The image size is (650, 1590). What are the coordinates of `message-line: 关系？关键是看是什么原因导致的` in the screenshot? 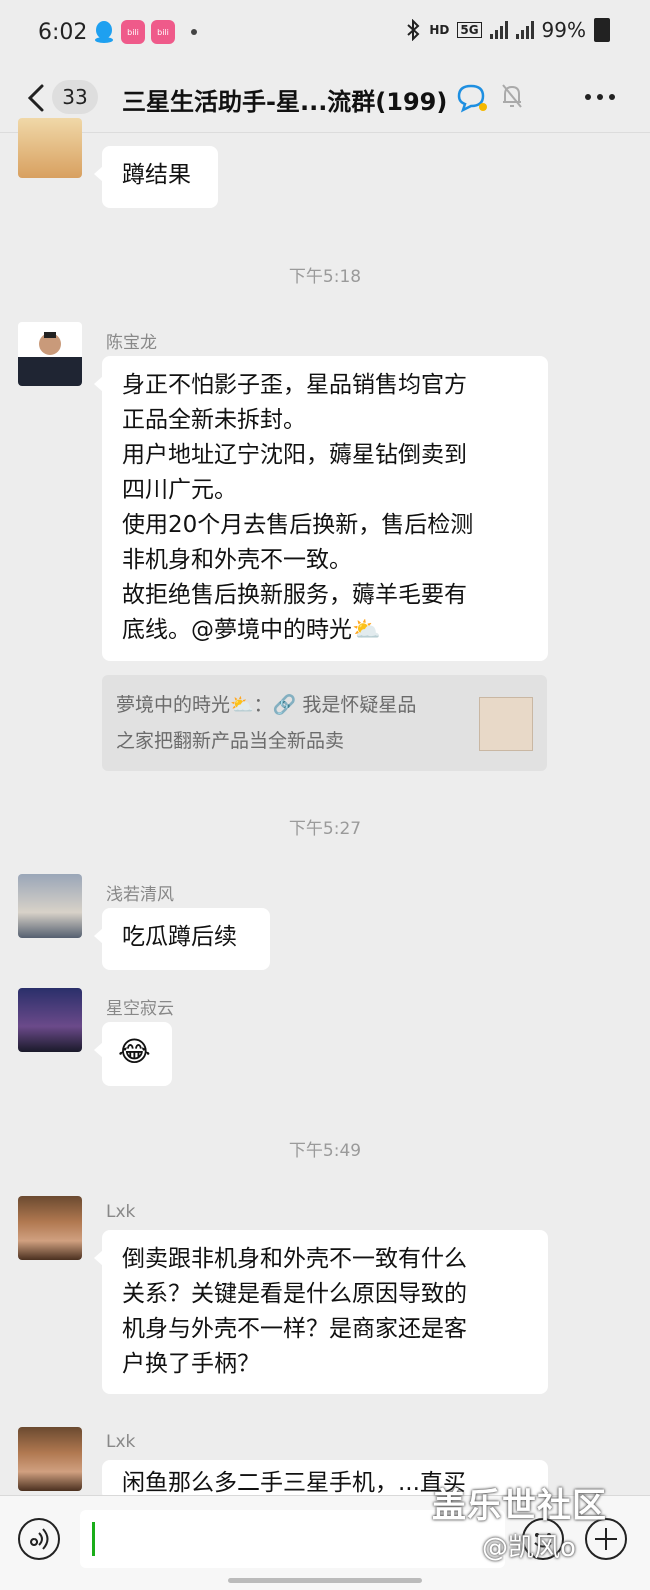 It's located at (294, 1294).